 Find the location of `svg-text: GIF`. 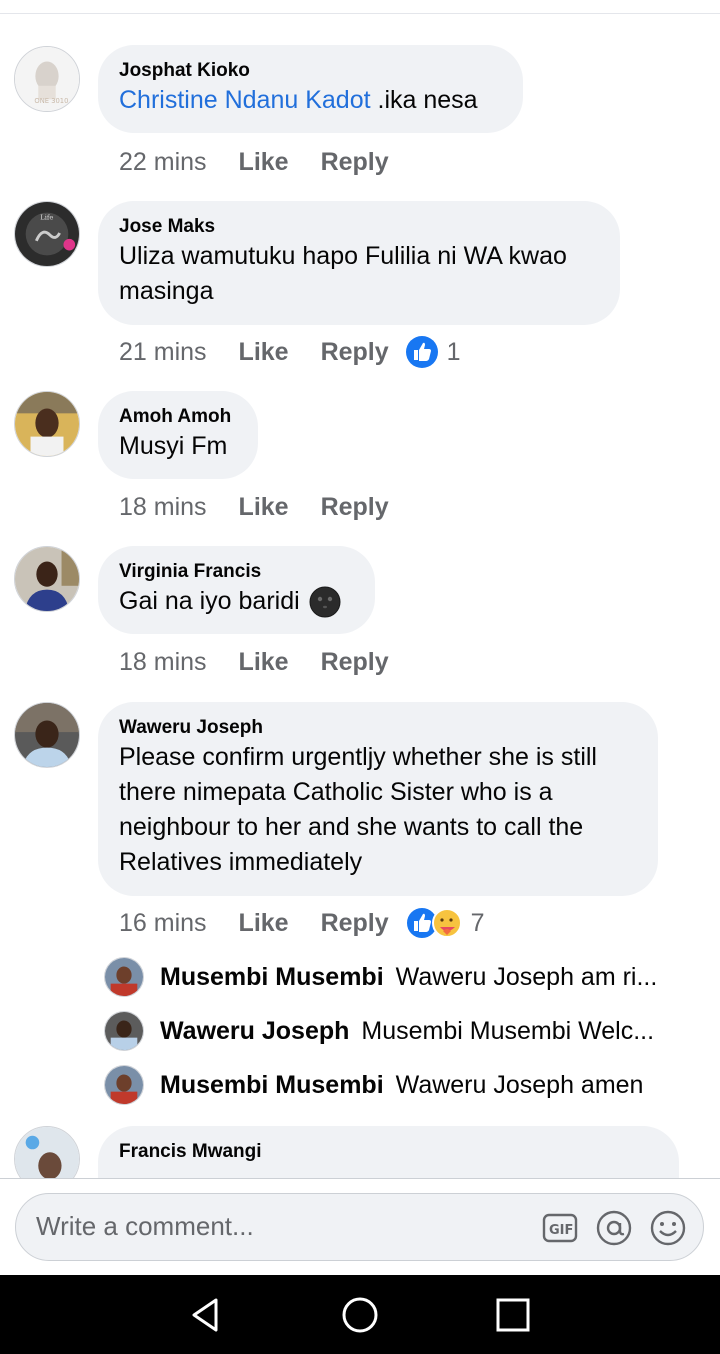

svg-text: GIF is located at coordinates (561, 1230).